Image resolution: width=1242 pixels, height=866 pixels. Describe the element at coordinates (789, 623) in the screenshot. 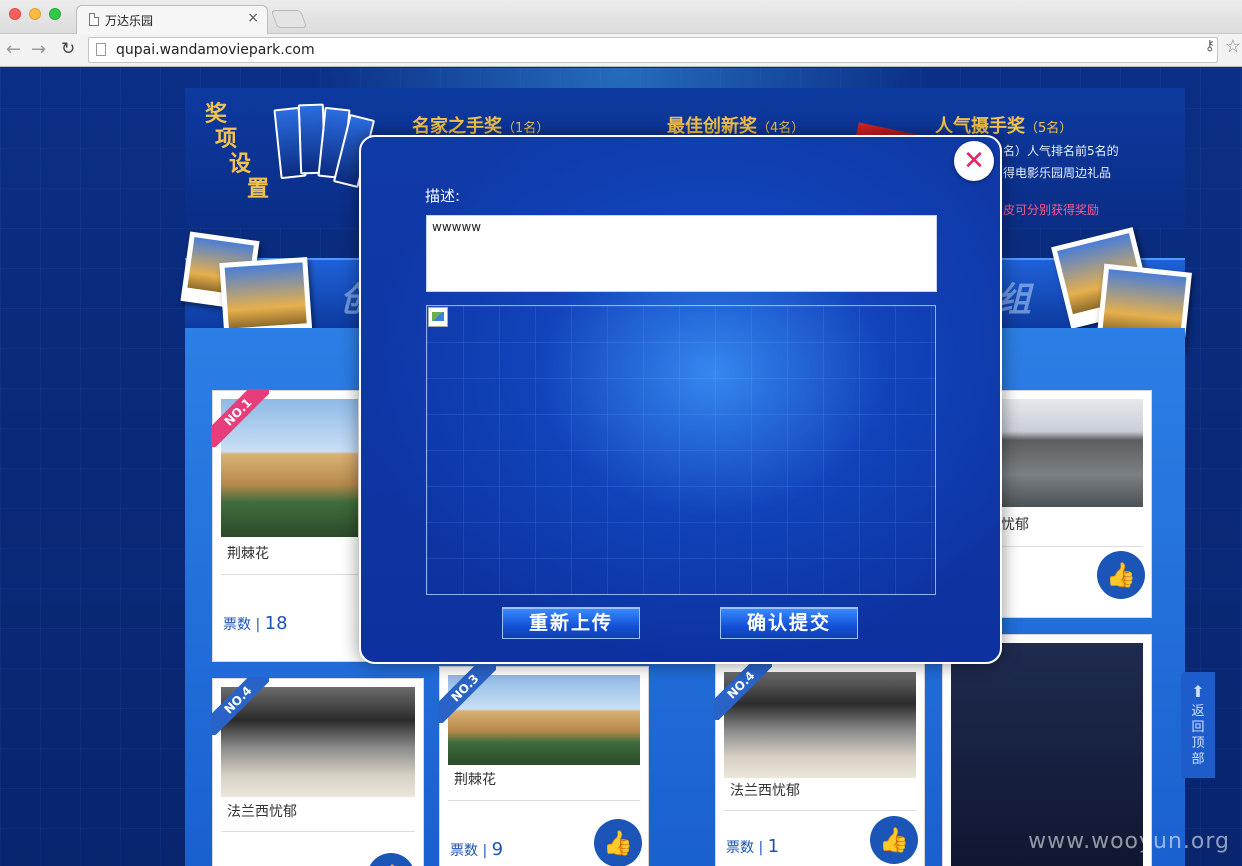

I see `submit-button: 确认提交` at that location.